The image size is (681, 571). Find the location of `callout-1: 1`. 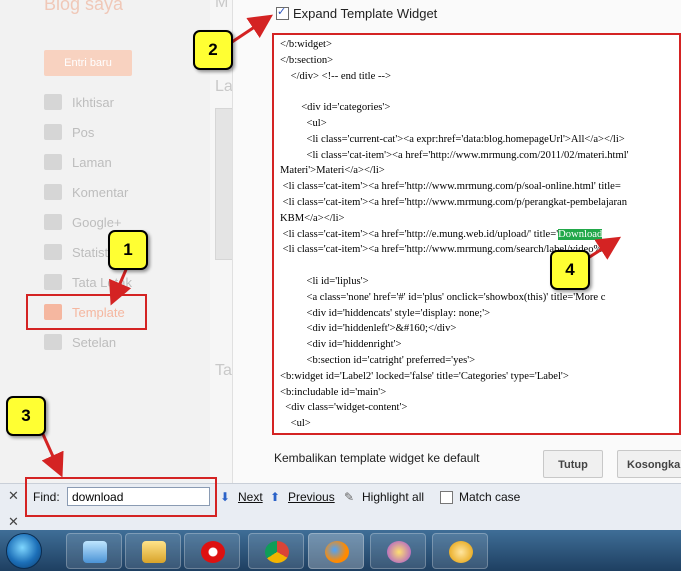

callout-1: 1 is located at coordinates (128, 250).